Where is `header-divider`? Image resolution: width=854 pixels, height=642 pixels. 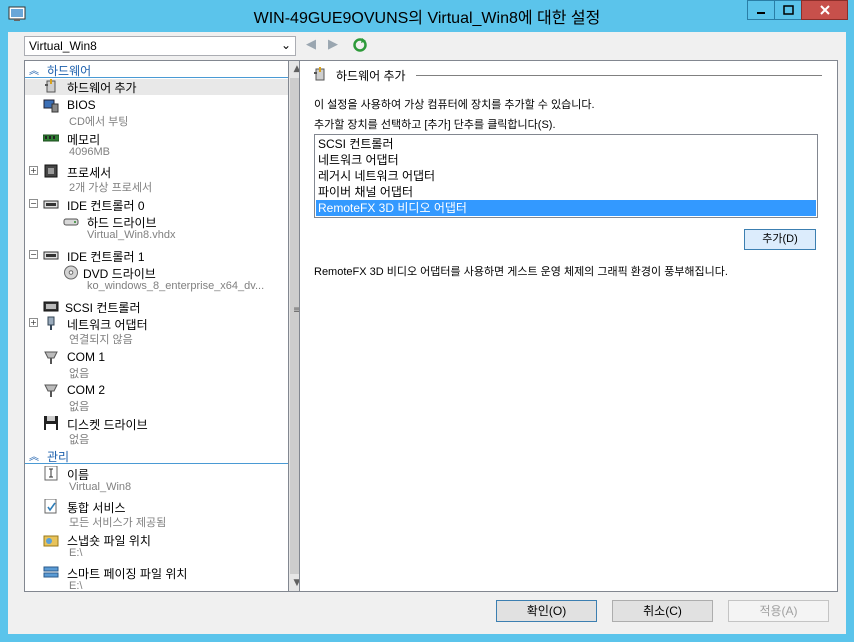 header-divider is located at coordinates (619, 75).